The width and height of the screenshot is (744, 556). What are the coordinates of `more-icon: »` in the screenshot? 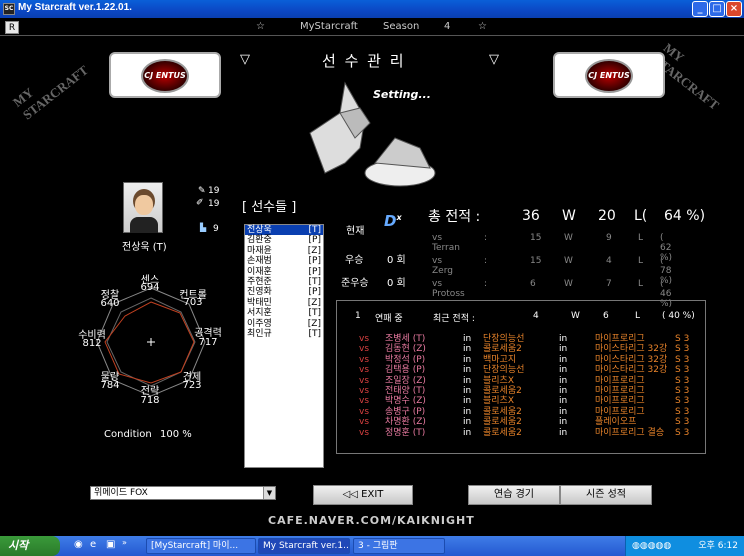 It's located at (124, 542).